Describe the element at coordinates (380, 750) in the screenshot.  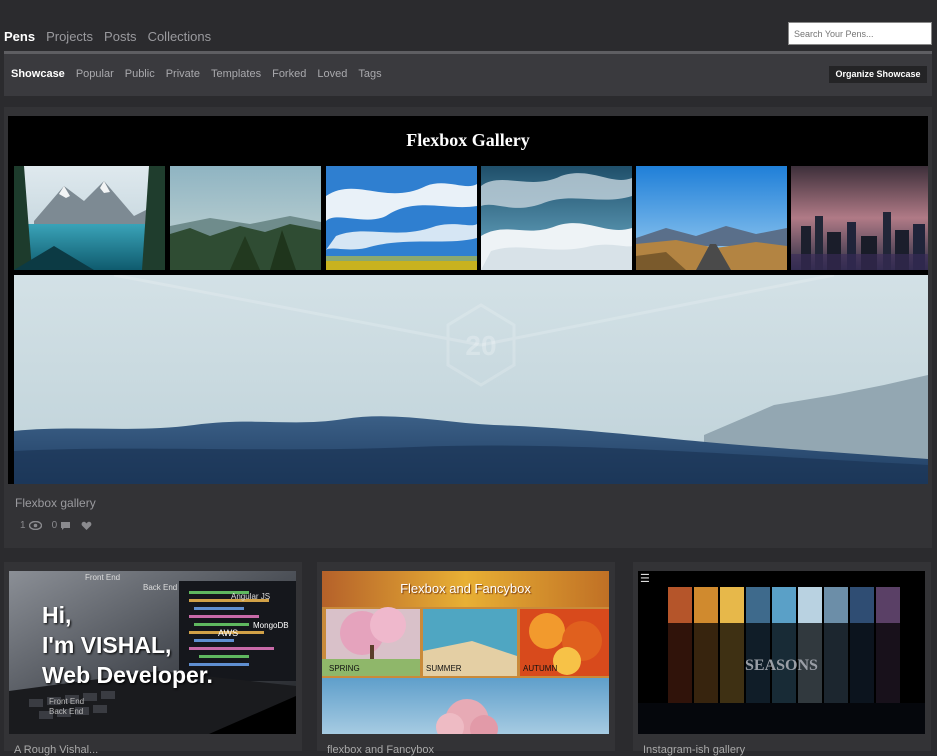
I see `pen-card-title: flexbox and Fancybox` at that location.